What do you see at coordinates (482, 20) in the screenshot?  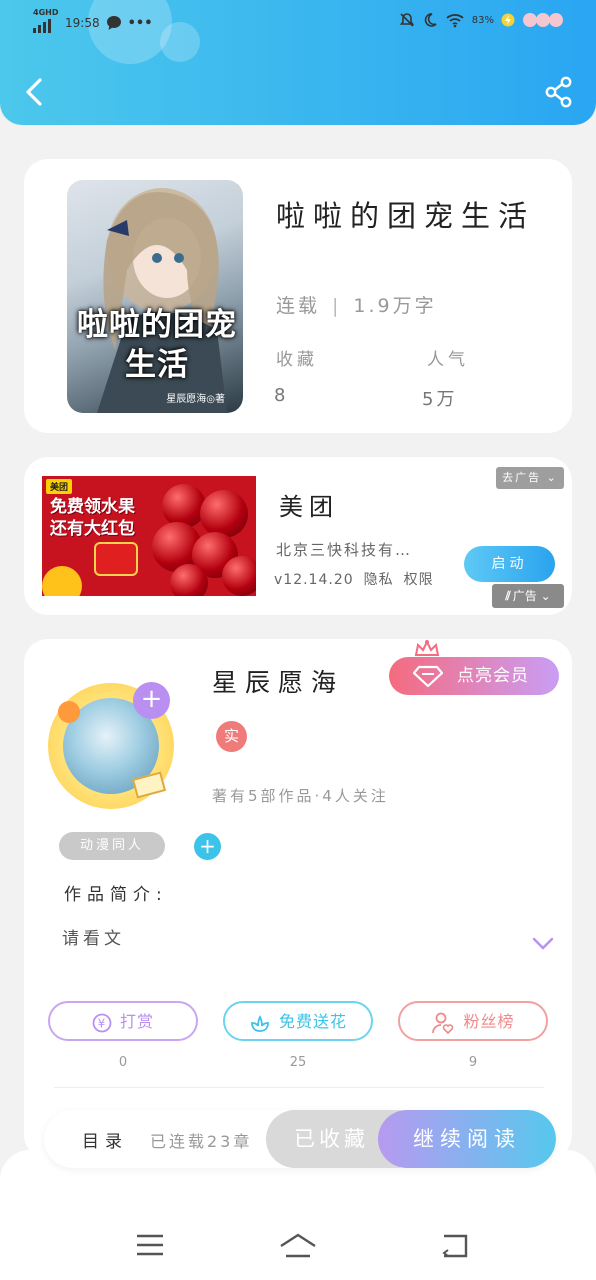 I see `battery-percent: 83%` at bounding box center [482, 20].